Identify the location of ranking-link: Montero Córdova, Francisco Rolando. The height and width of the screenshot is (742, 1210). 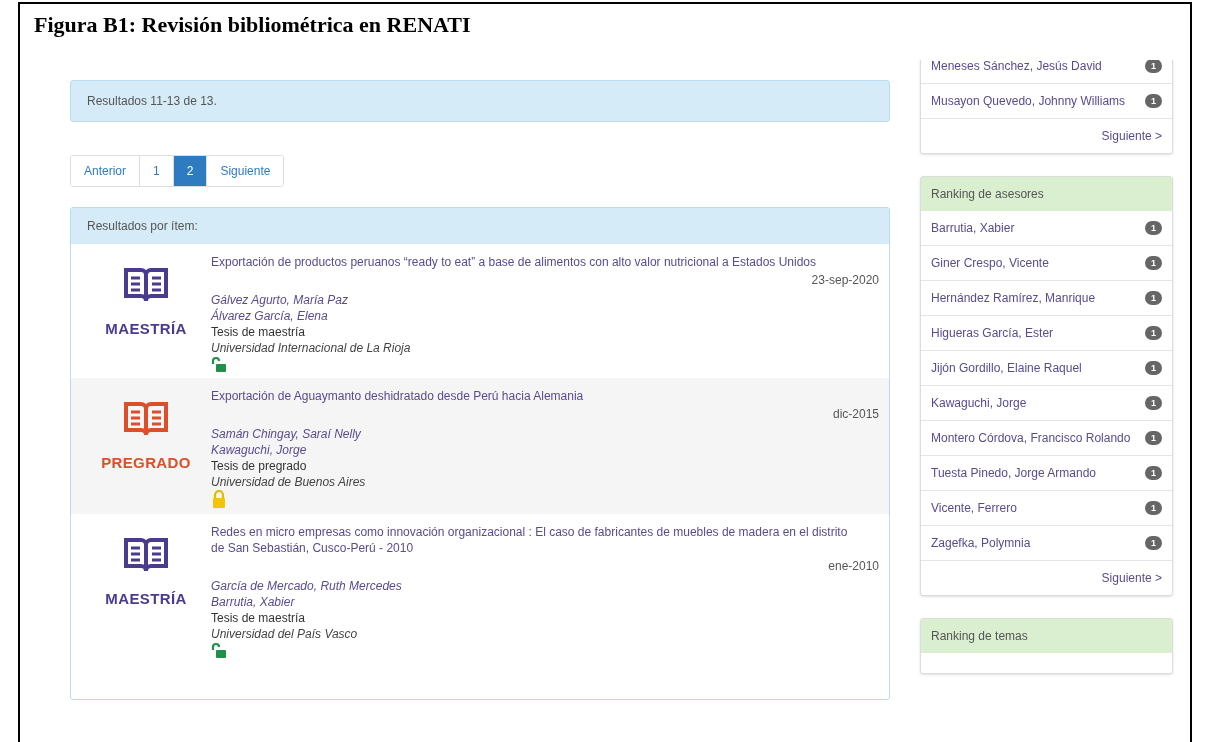
(1035, 438).